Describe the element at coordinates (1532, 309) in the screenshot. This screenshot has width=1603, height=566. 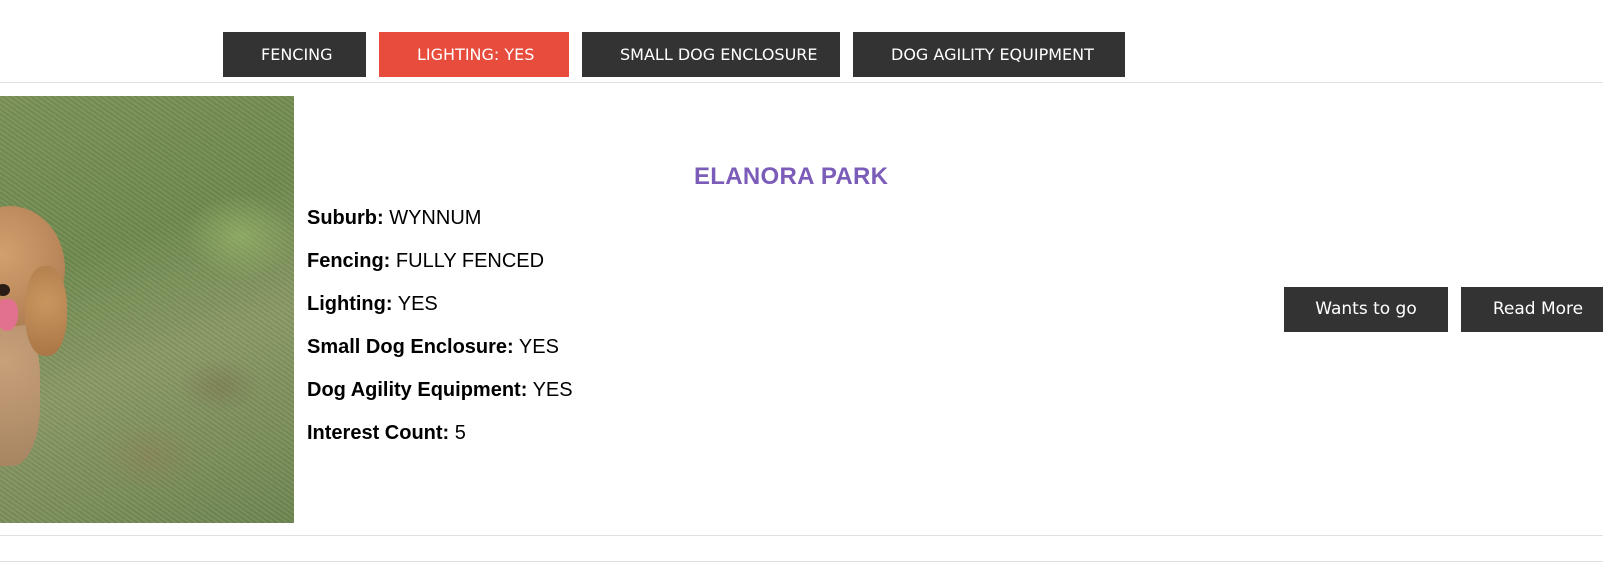
I see `read-more-button: Read More` at that location.